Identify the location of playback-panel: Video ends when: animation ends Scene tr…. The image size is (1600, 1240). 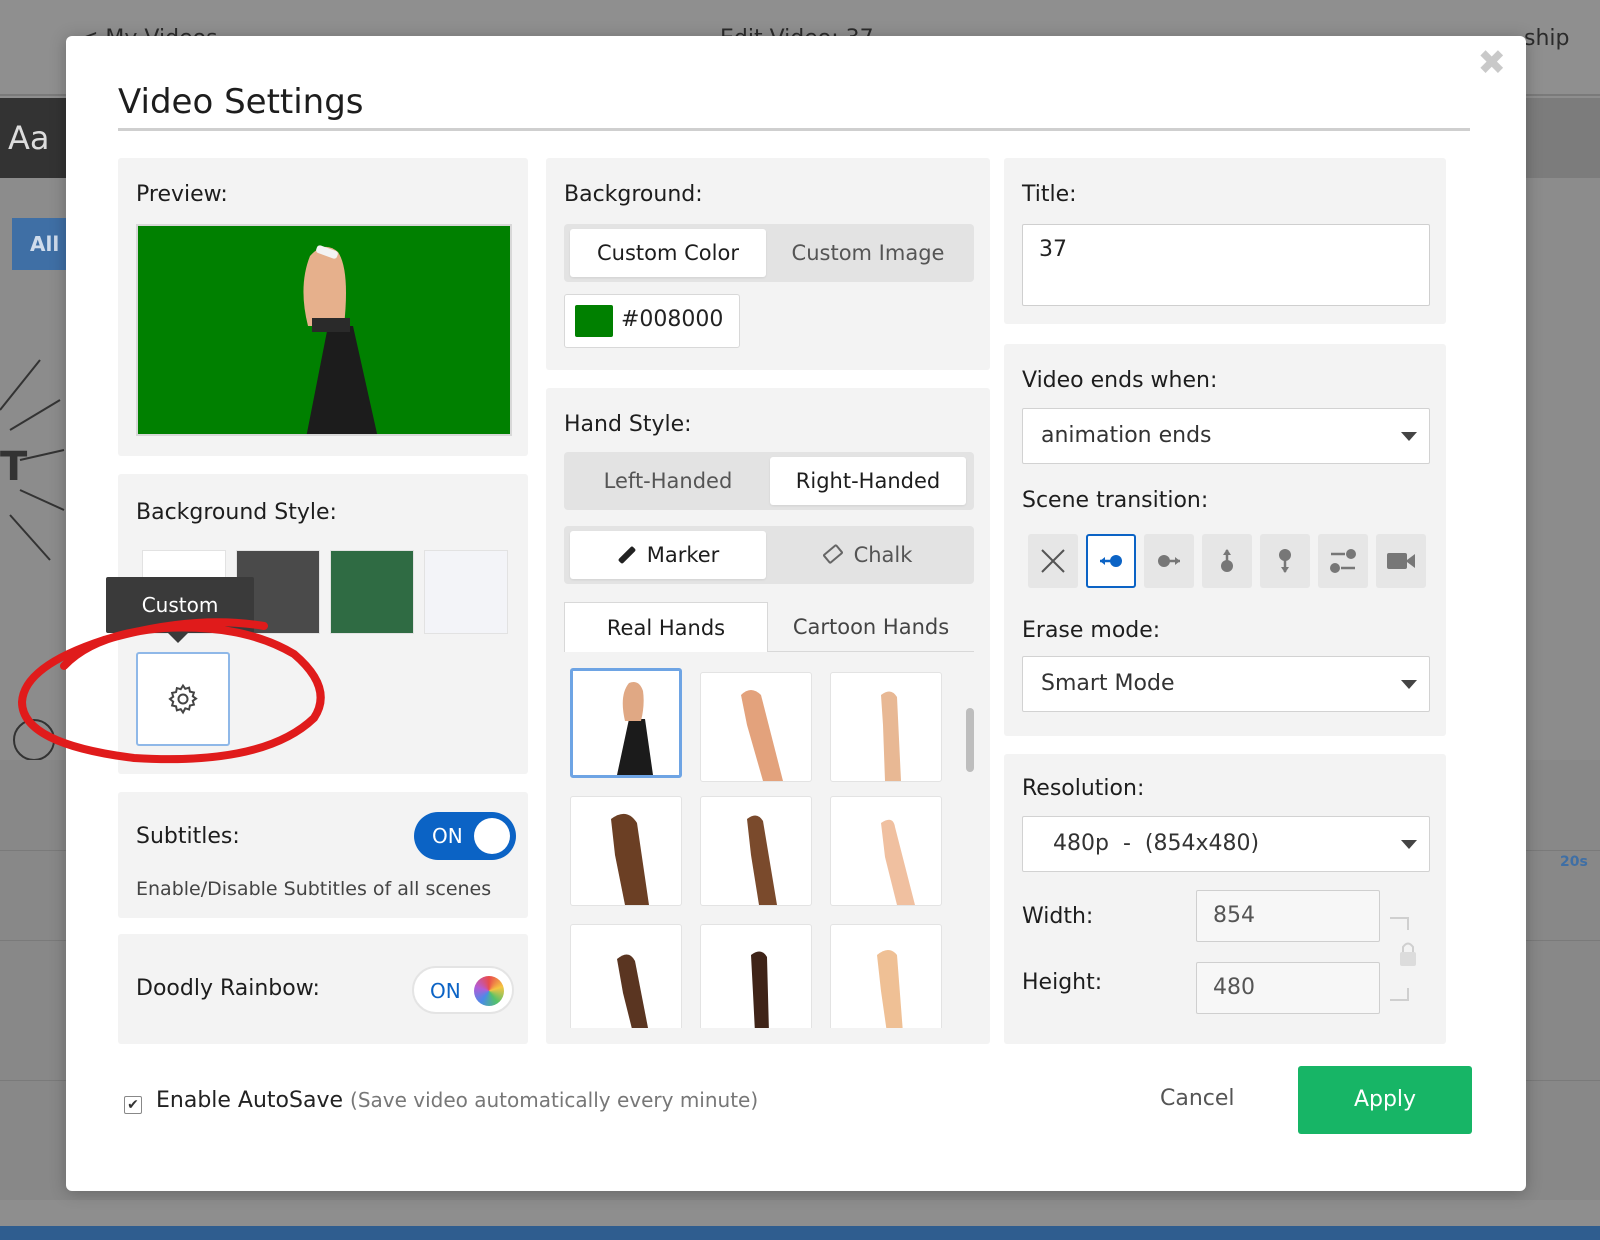
(1225, 540).